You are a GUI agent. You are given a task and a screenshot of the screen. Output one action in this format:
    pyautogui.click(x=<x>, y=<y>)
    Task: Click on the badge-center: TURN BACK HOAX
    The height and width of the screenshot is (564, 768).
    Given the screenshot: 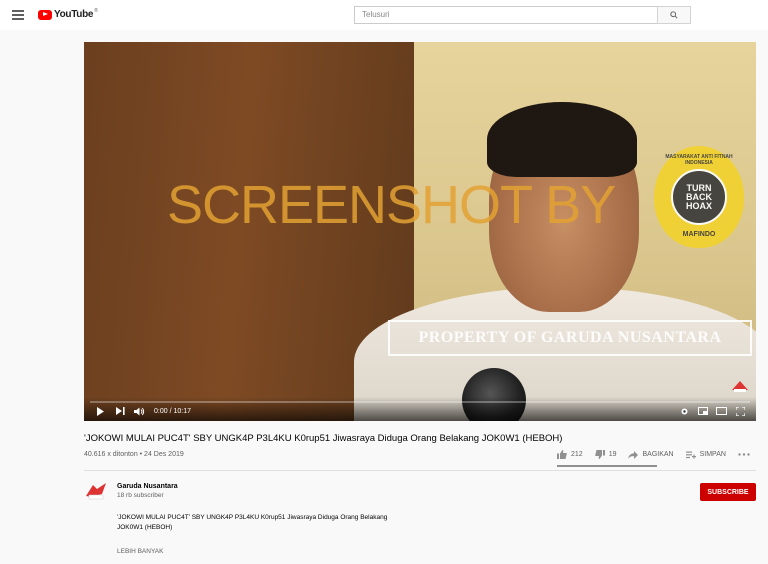 What is the action you would take?
    pyautogui.click(x=699, y=197)
    